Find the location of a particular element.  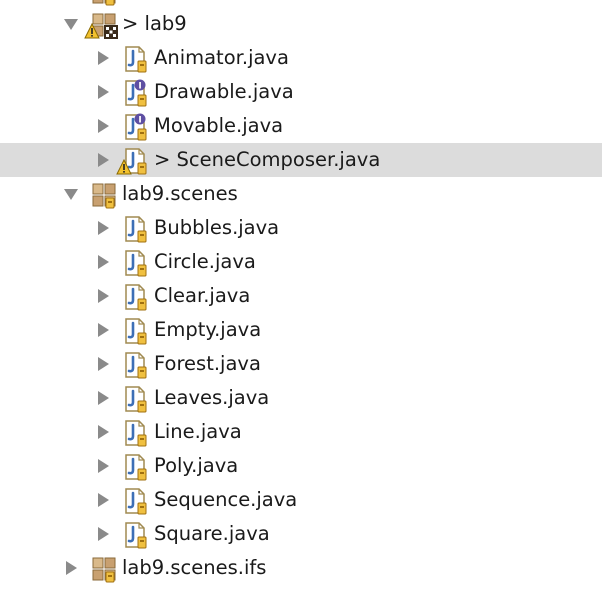

tree-item-label: > SceneComposer.java is located at coordinates (267, 159).